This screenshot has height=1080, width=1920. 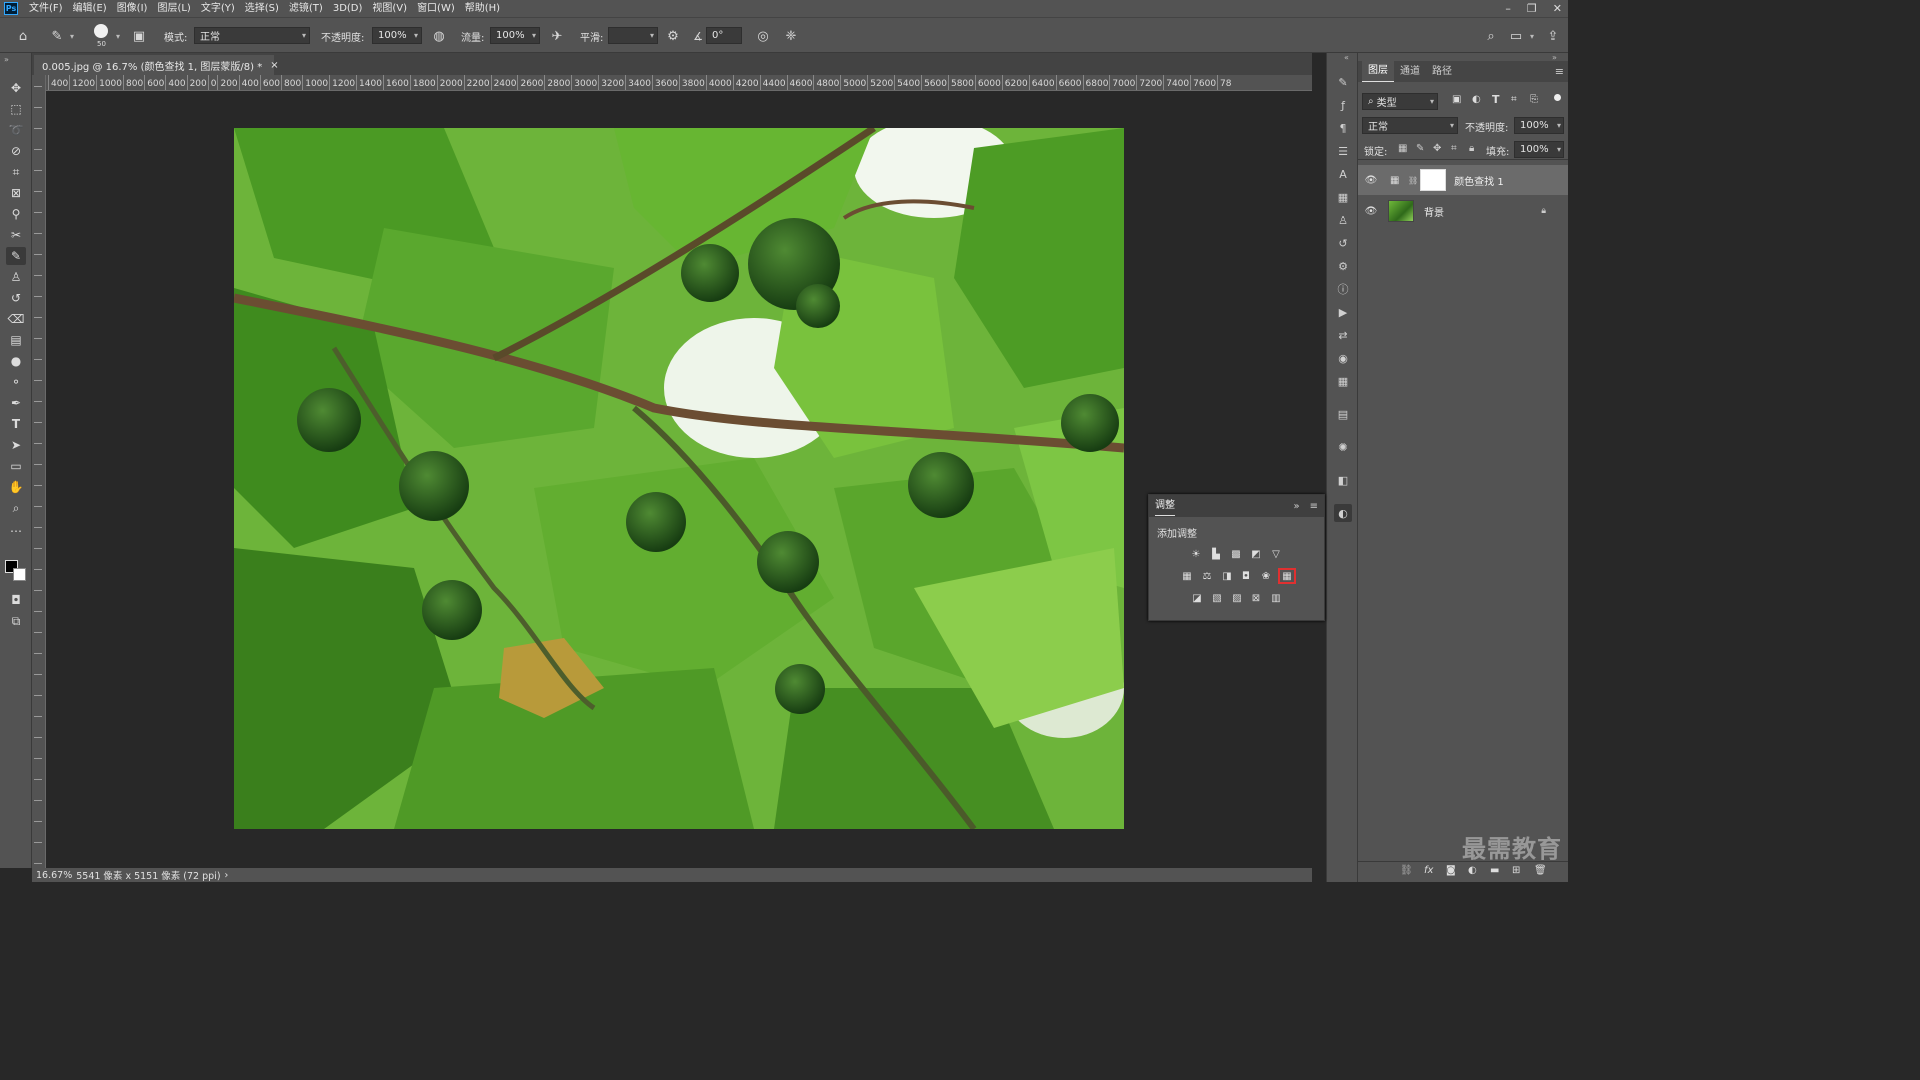 I want to click on quick-mask-icon: ◘, so click(x=16, y=600).